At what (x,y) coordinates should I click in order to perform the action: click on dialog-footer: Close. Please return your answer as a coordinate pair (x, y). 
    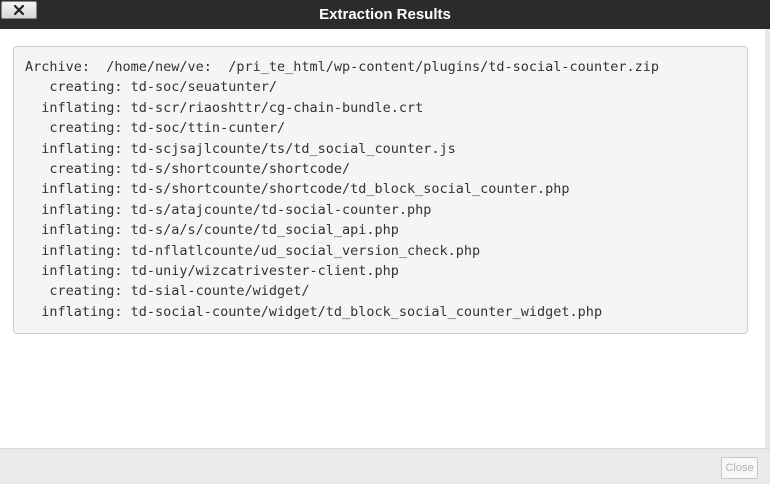
    Looking at the image, I should click on (385, 466).